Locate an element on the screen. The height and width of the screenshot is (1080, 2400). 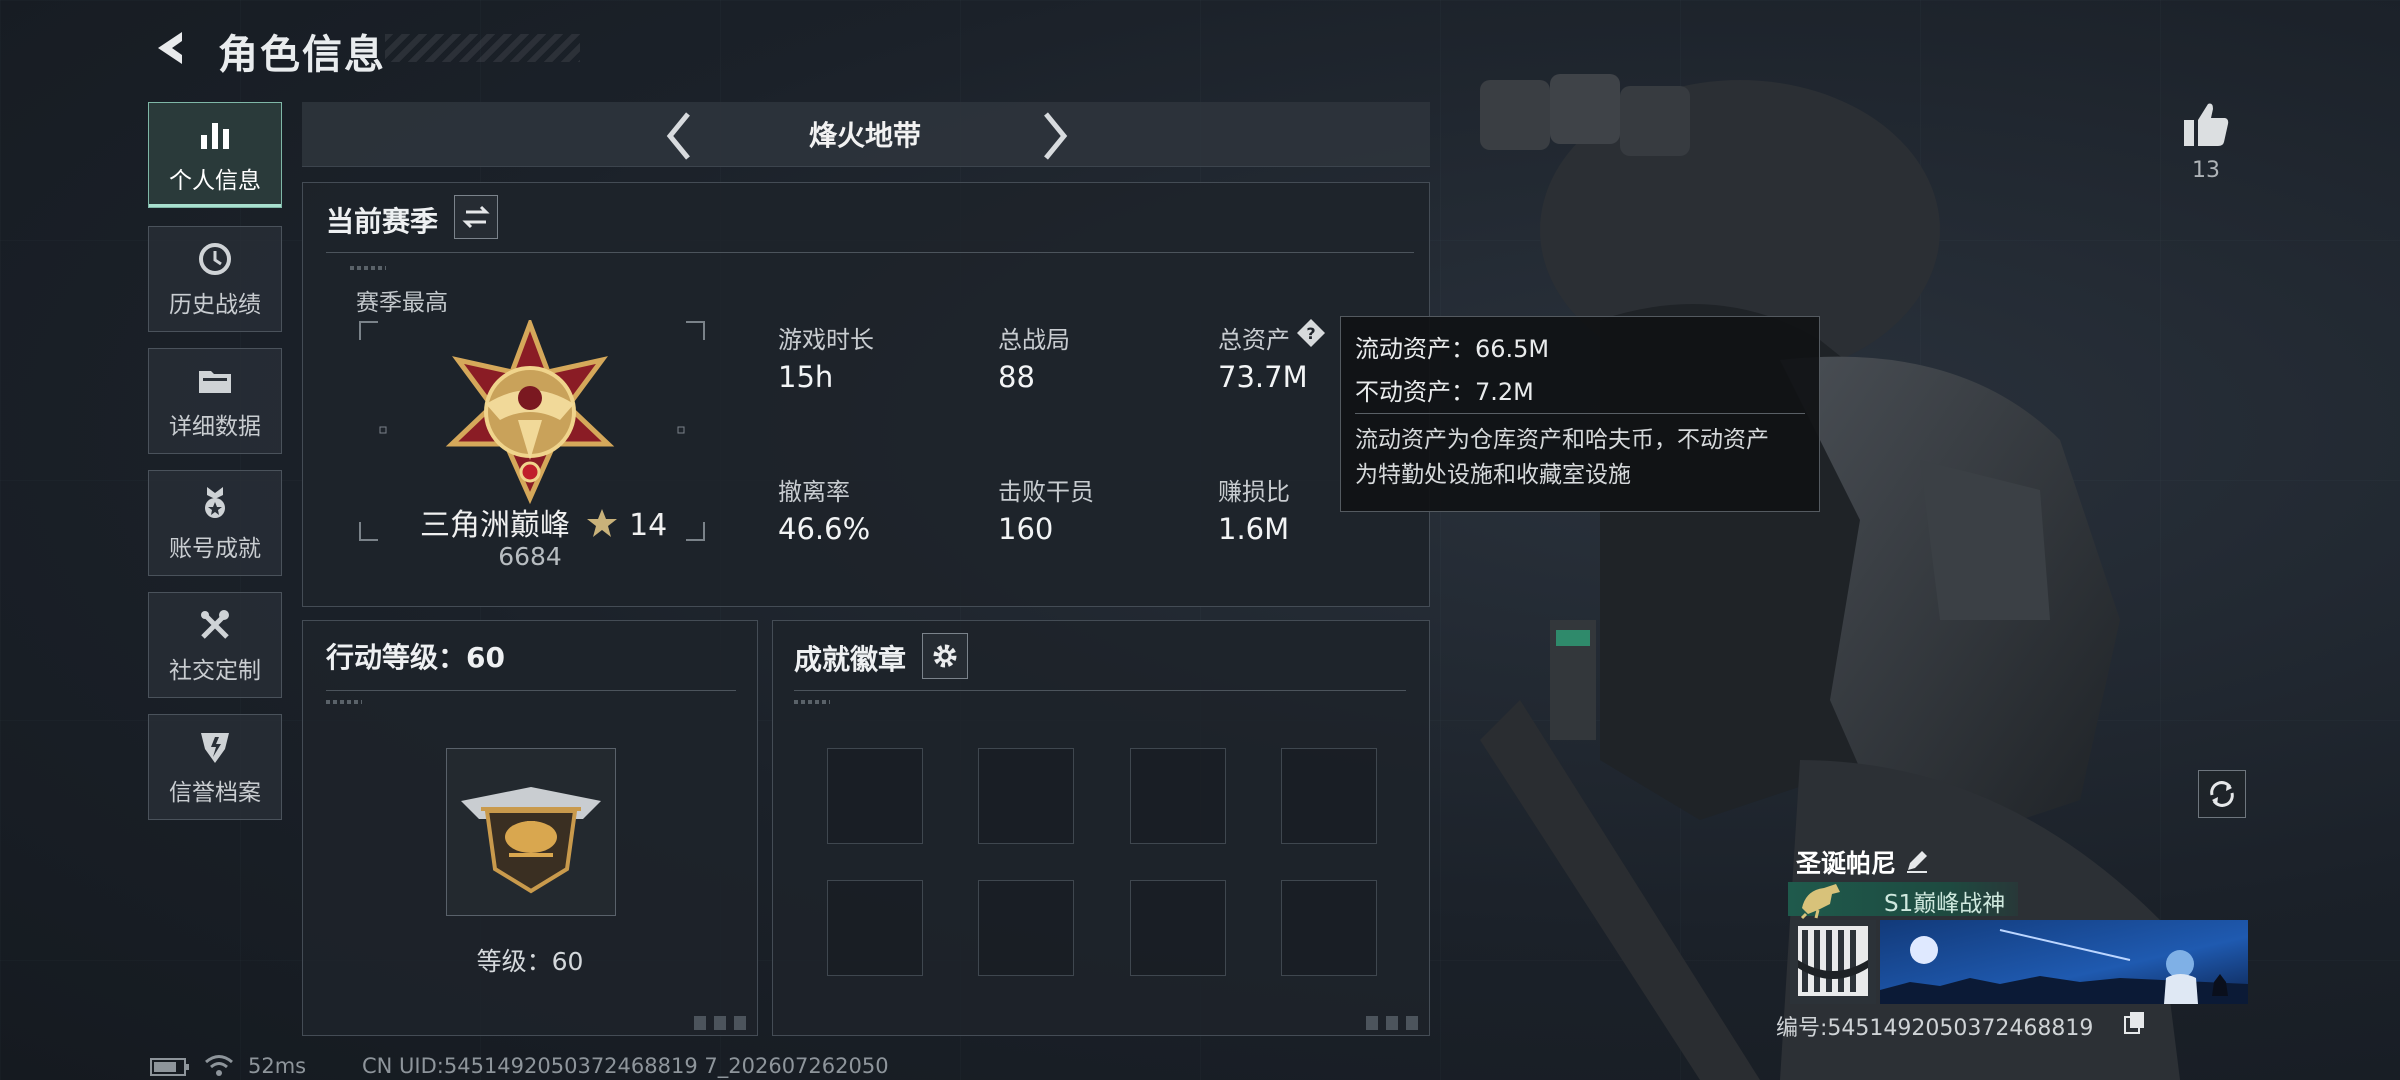
like-count: 13 is located at coordinates (2206, 170).